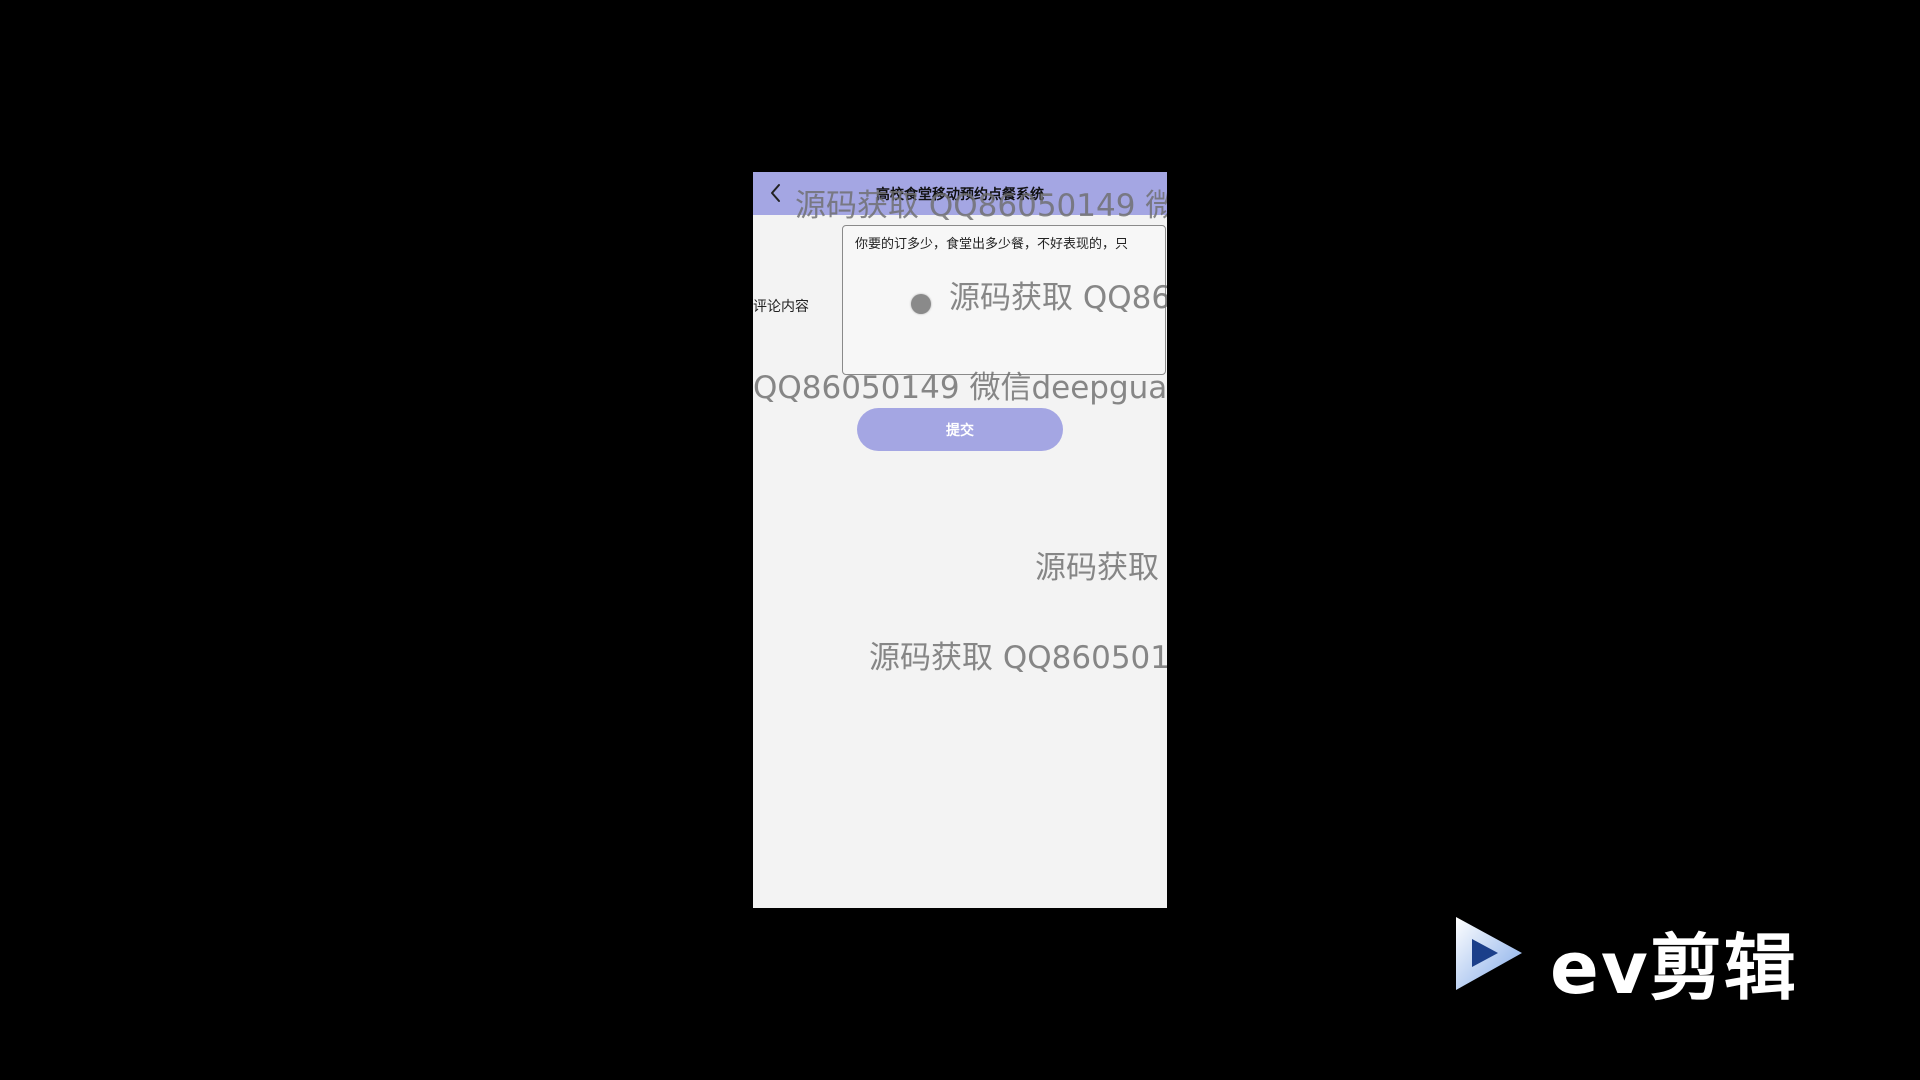 The width and height of the screenshot is (1920, 1080). Describe the element at coordinates (1674, 968) in the screenshot. I see `logo-text: ev剪辑` at that location.